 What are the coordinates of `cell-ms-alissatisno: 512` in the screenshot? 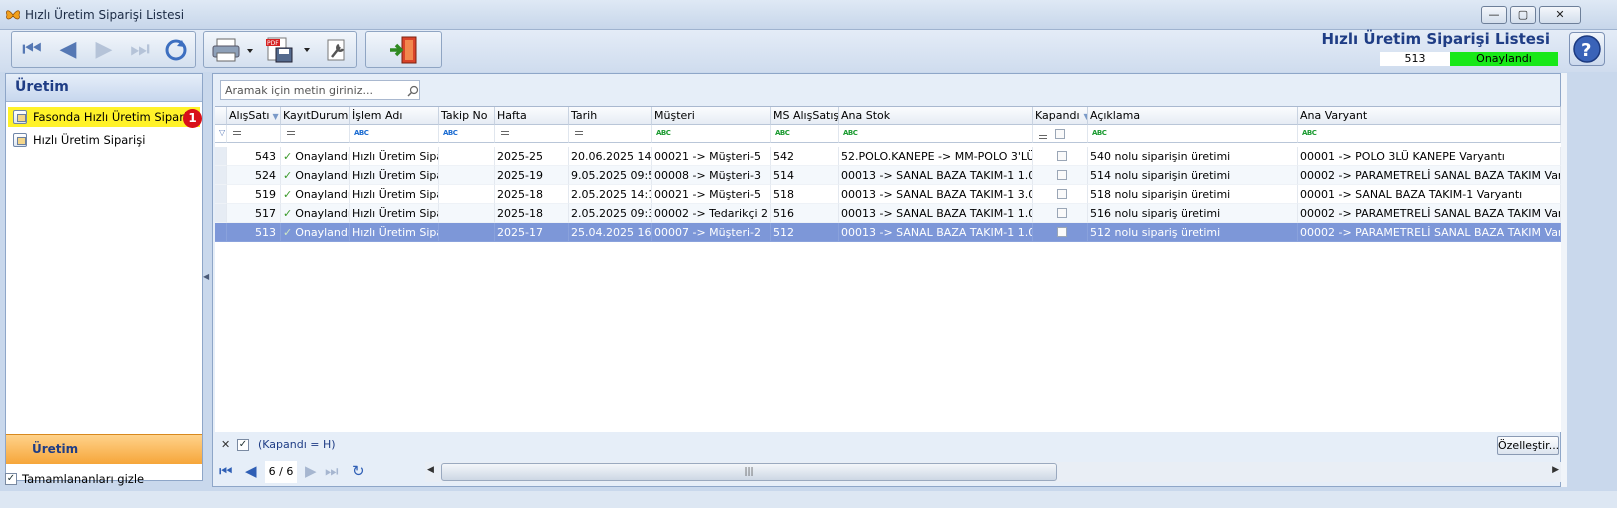 It's located at (805, 232).